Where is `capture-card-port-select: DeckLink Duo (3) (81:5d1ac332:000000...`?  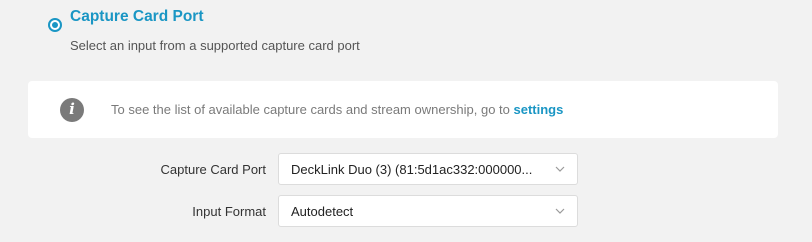
capture-card-port-select: DeckLink Duo (3) (81:5d1ac332:000000... is located at coordinates (428, 169).